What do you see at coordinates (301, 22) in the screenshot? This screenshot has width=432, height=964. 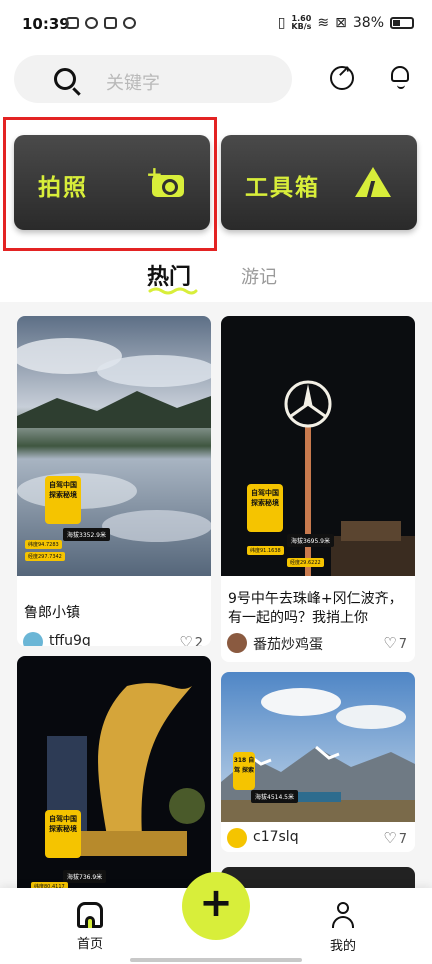 I see `network-speed: 1.60 KB/s` at bounding box center [301, 22].